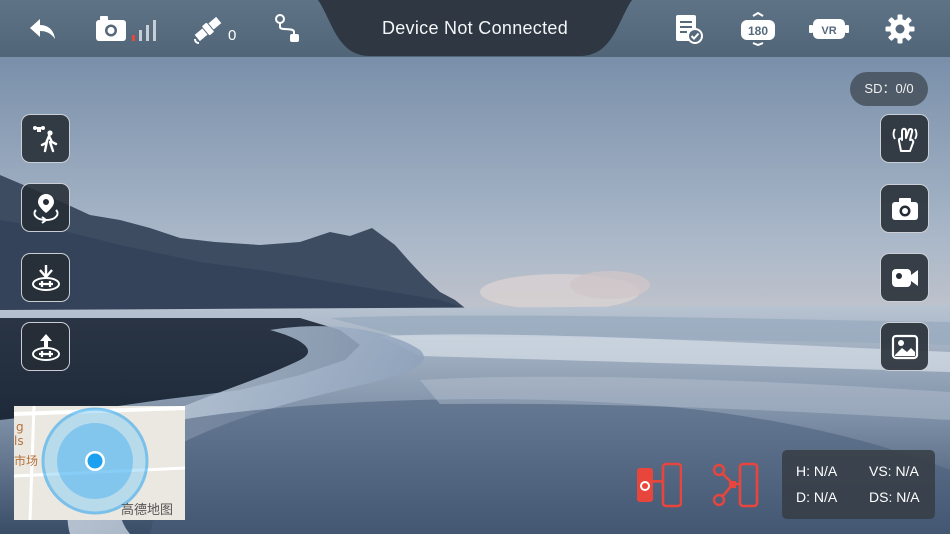 The height and width of the screenshot is (534, 950). Describe the element at coordinates (828, 31) in the screenshot. I see `vr-label: VR` at that location.